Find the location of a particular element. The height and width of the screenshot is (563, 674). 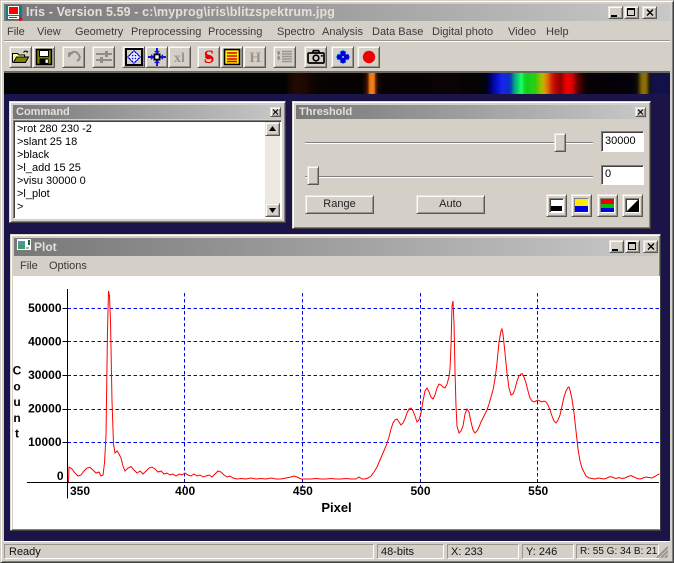

svg-text: 450 is located at coordinates (303, 491).